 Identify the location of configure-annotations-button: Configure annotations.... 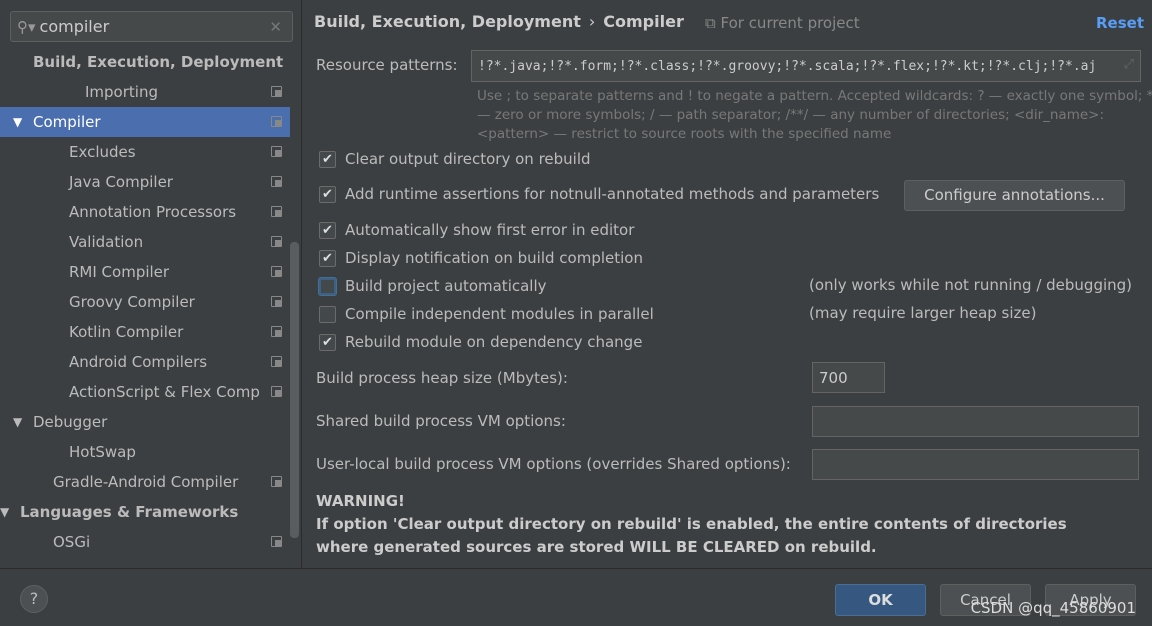
(1014, 195).